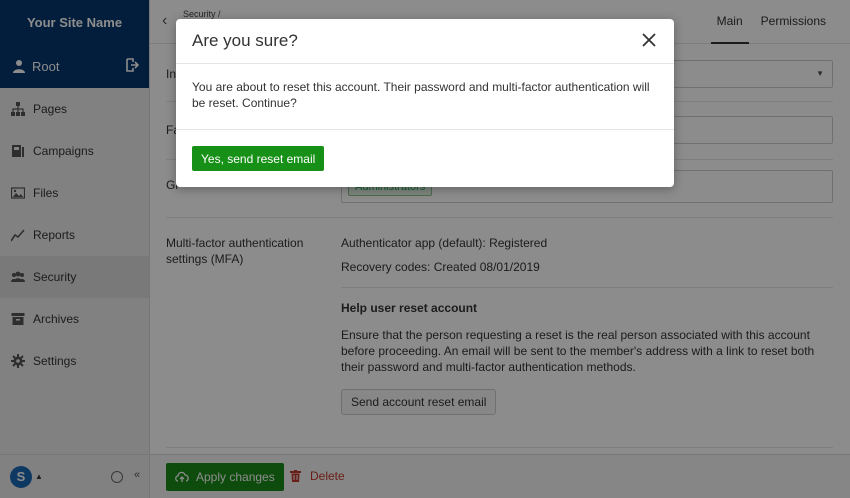 Image resolution: width=850 pixels, height=498 pixels. What do you see at coordinates (245, 40) in the screenshot?
I see `dialog-title: Are you sure?` at bounding box center [245, 40].